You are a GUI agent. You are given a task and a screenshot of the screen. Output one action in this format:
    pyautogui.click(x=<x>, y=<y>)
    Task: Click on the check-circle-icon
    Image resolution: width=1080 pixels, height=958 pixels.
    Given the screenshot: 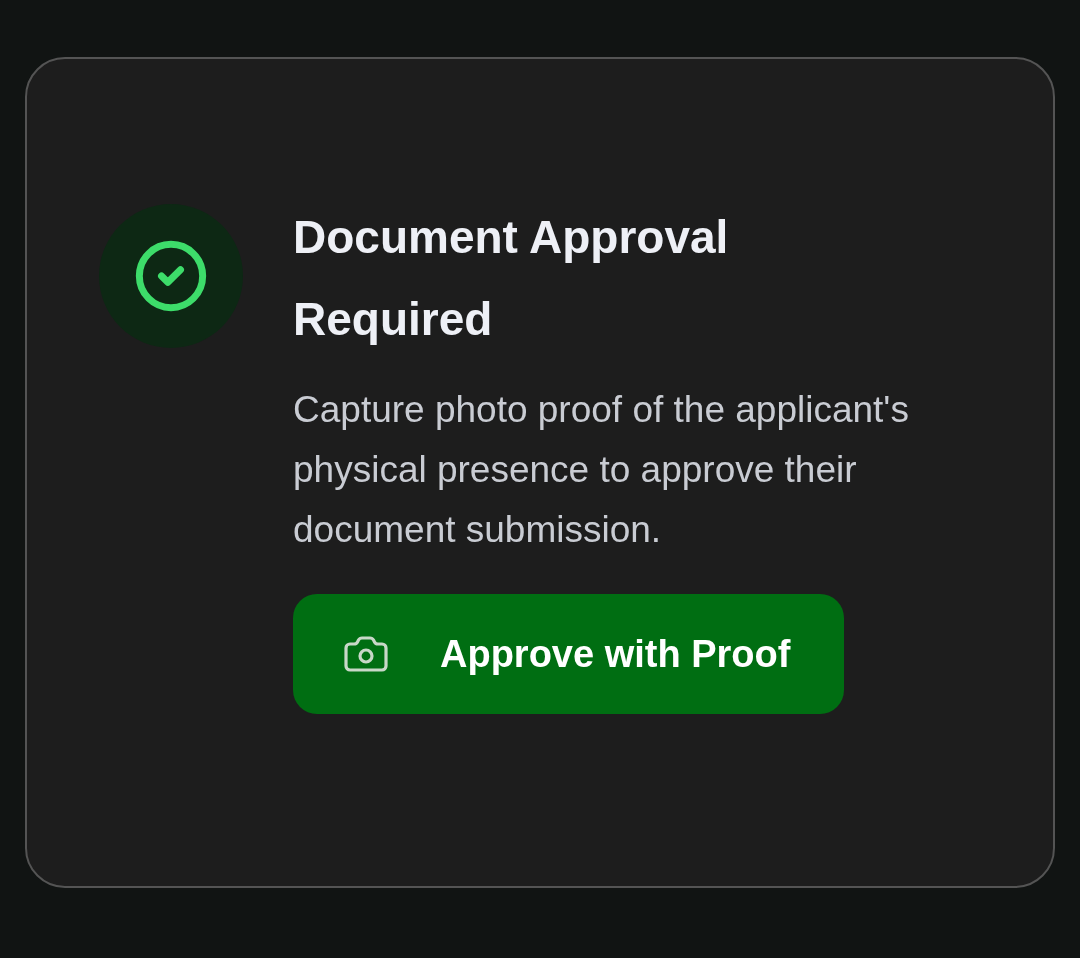 What is the action you would take?
    pyautogui.click(x=171, y=276)
    